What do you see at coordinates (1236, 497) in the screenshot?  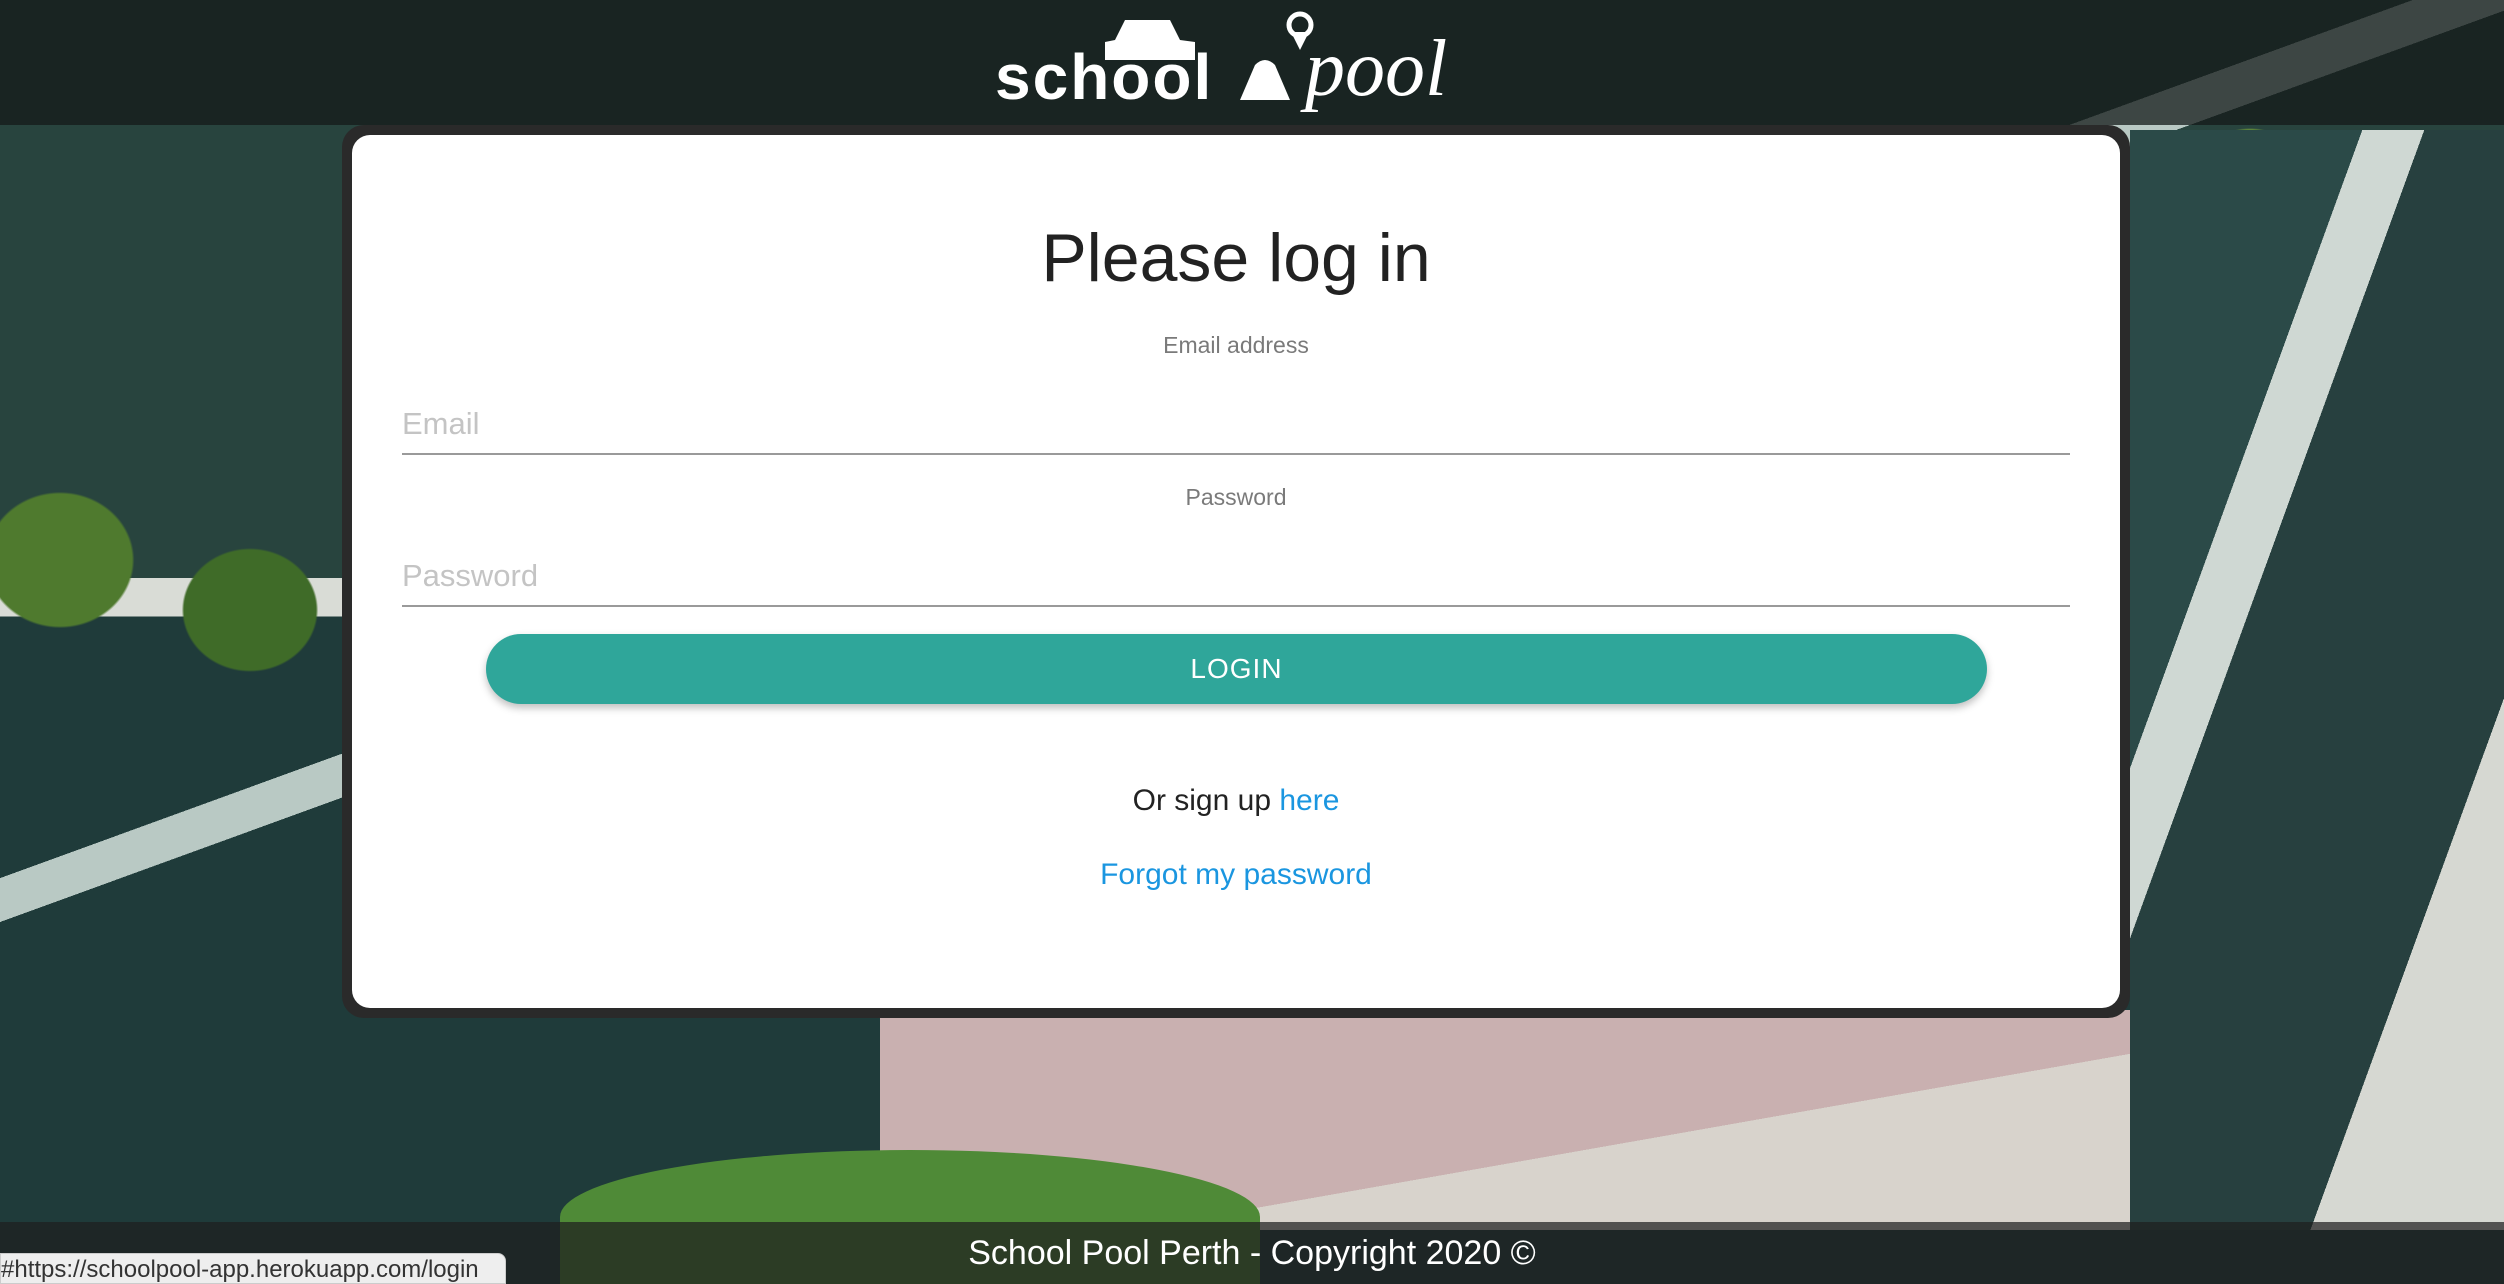 I see `password-label: Password` at bounding box center [1236, 497].